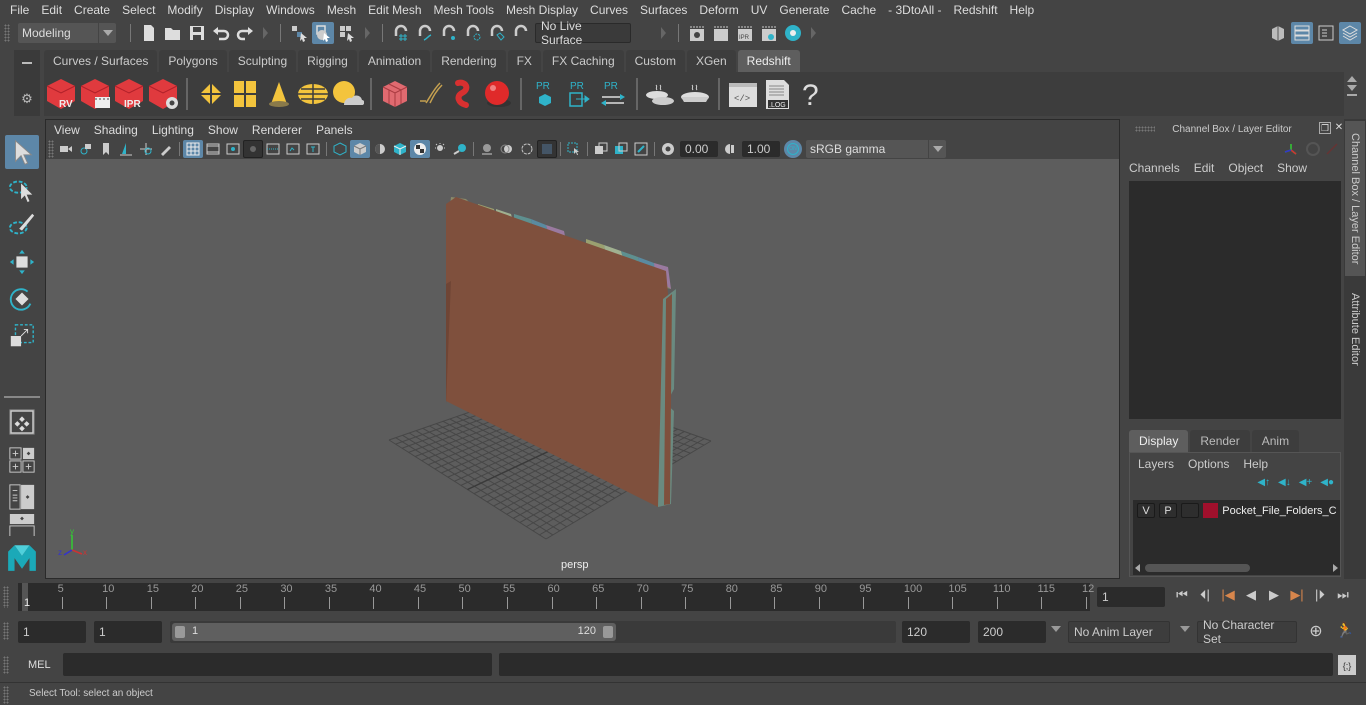 The height and width of the screenshot is (705, 1366). Describe the element at coordinates (193, 149) in the screenshot. I see `grid-toggle` at that location.